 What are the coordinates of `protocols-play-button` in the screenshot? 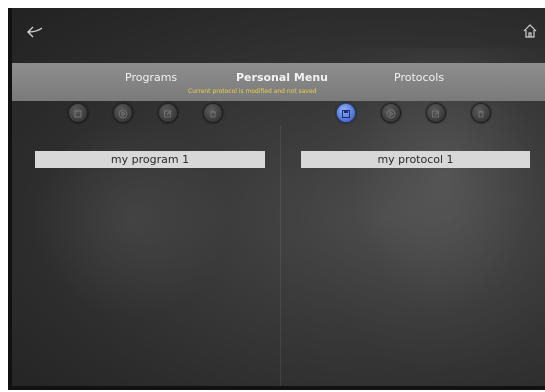 It's located at (391, 113).